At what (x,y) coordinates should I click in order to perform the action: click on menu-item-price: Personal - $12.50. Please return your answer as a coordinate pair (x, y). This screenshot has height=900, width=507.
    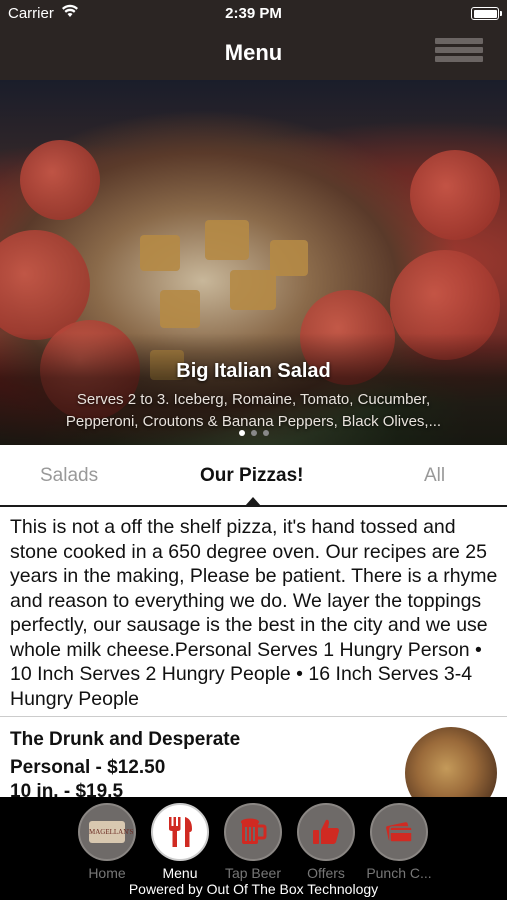
    Looking at the image, I should click on (88, 767).